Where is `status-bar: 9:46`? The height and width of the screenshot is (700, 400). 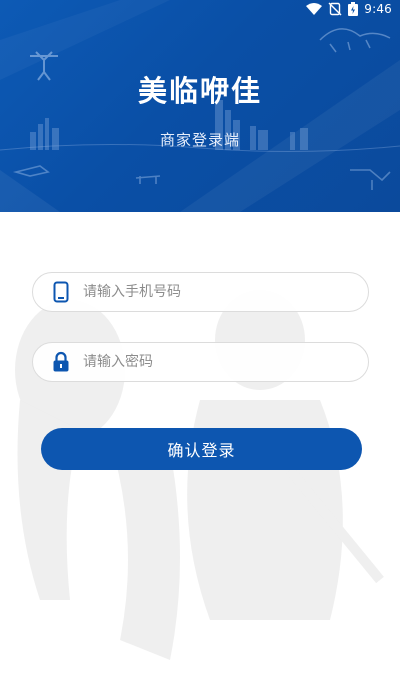 status-bar: 9:46 is located at coordinates (353, 9).